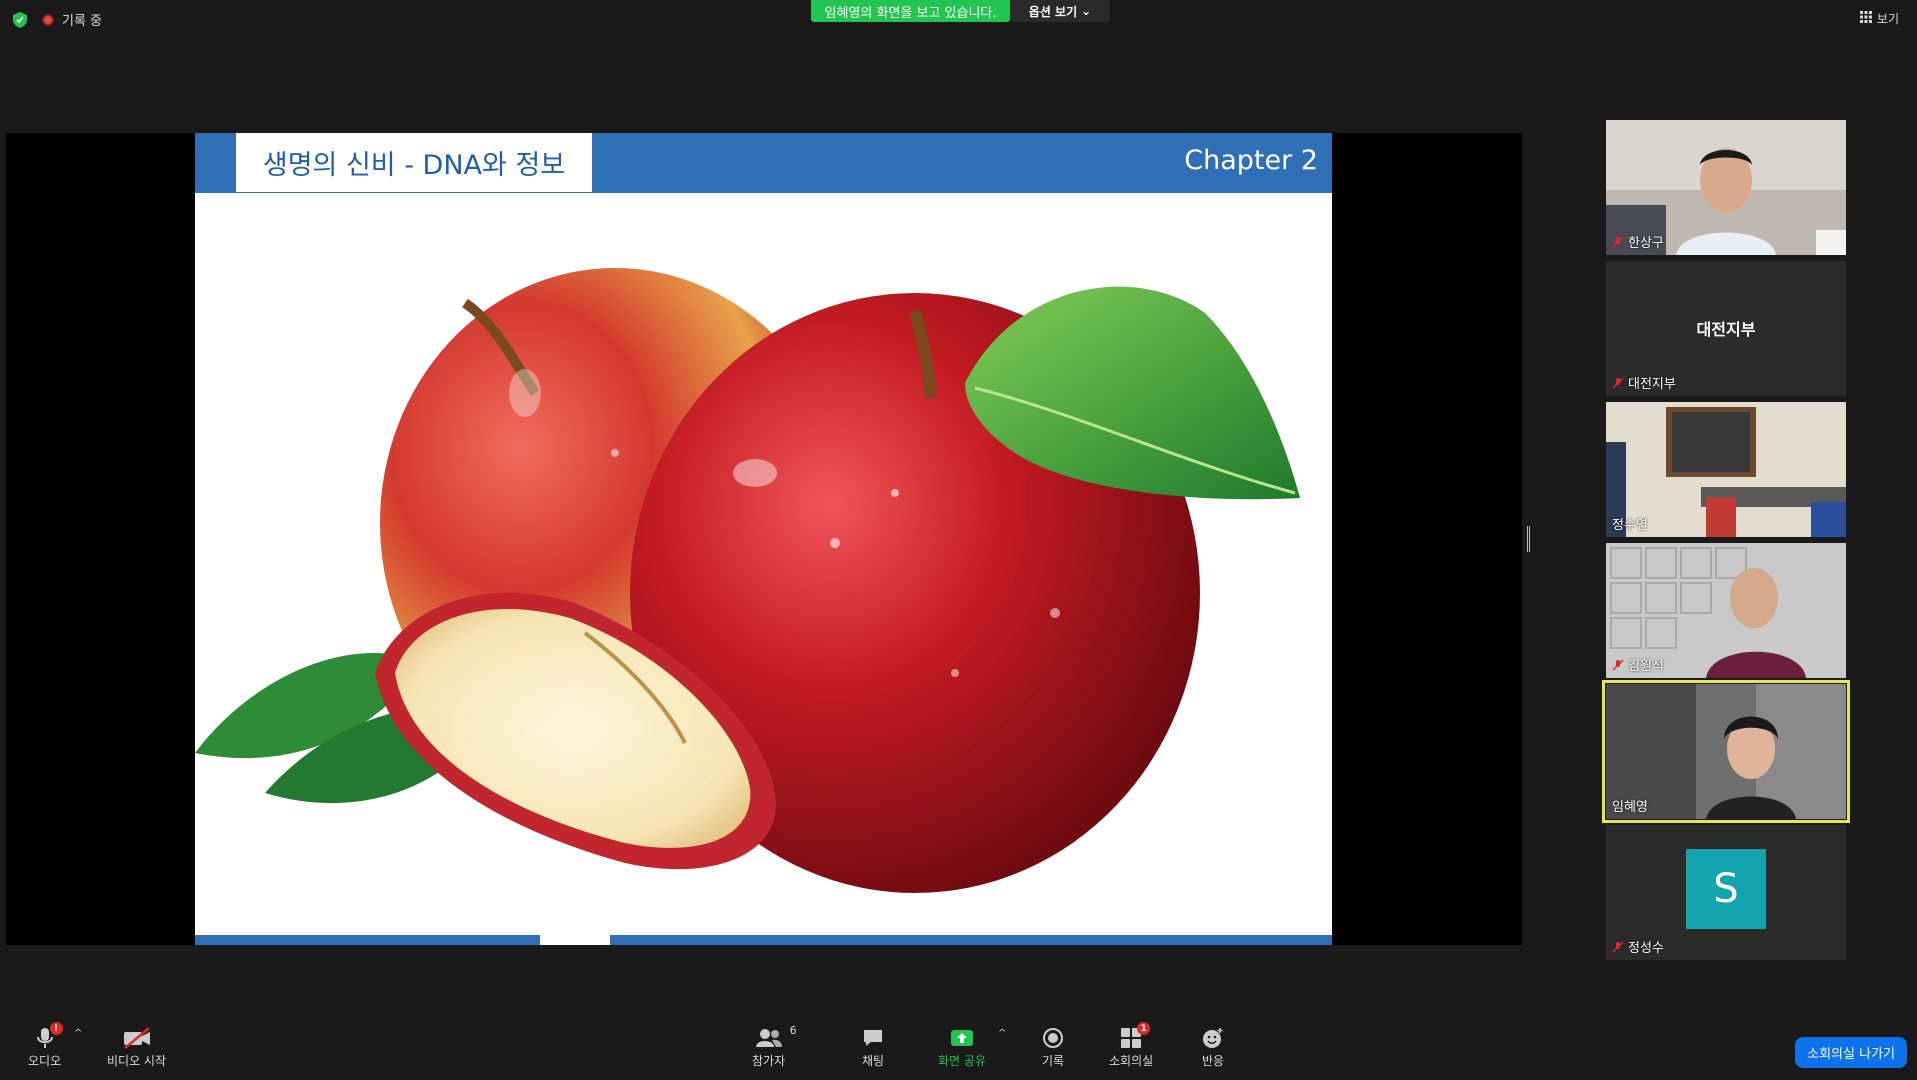 The image size is (1917, 1080). I want to click on breakout-rooms-icon: 1, so click(1135, 1037).